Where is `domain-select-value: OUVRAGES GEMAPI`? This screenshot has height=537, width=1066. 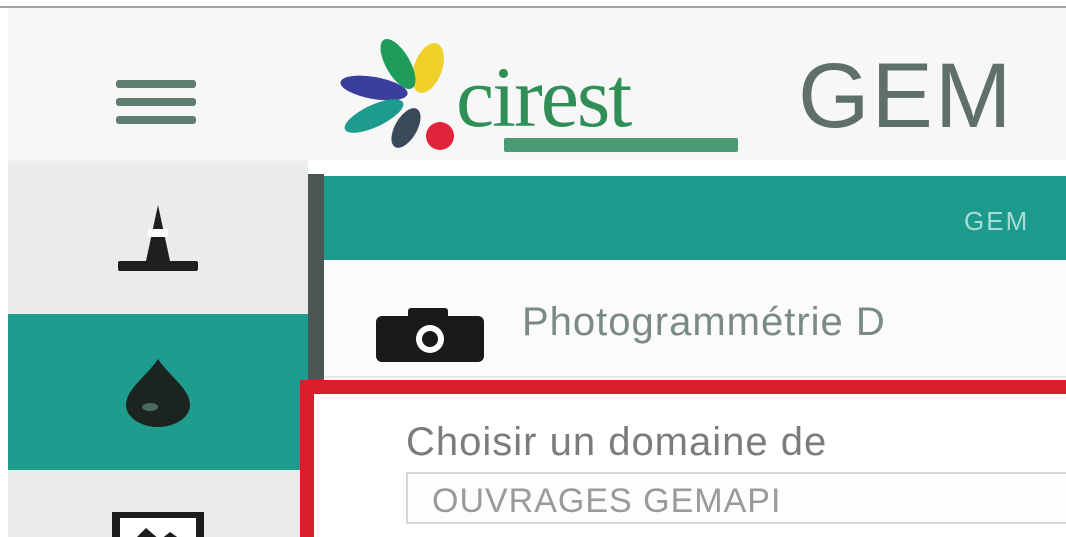
domain-select-value: OUVRAGES GEMAPI is located at coordinates (607, 501).